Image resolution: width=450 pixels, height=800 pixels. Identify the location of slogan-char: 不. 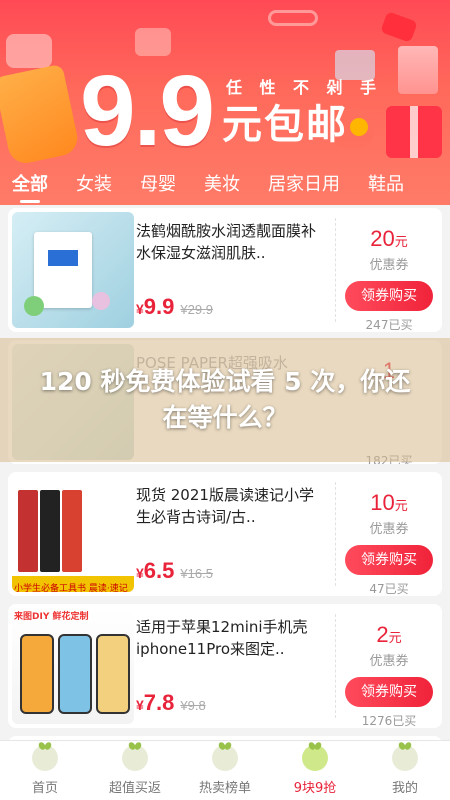
(300, 88).